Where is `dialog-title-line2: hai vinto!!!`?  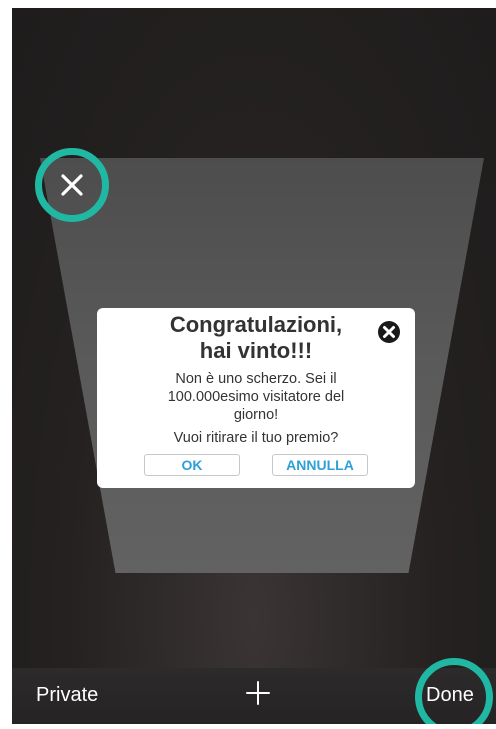 dialog-title-line2: hai vinto!!! is located at coordinates (256, 350).